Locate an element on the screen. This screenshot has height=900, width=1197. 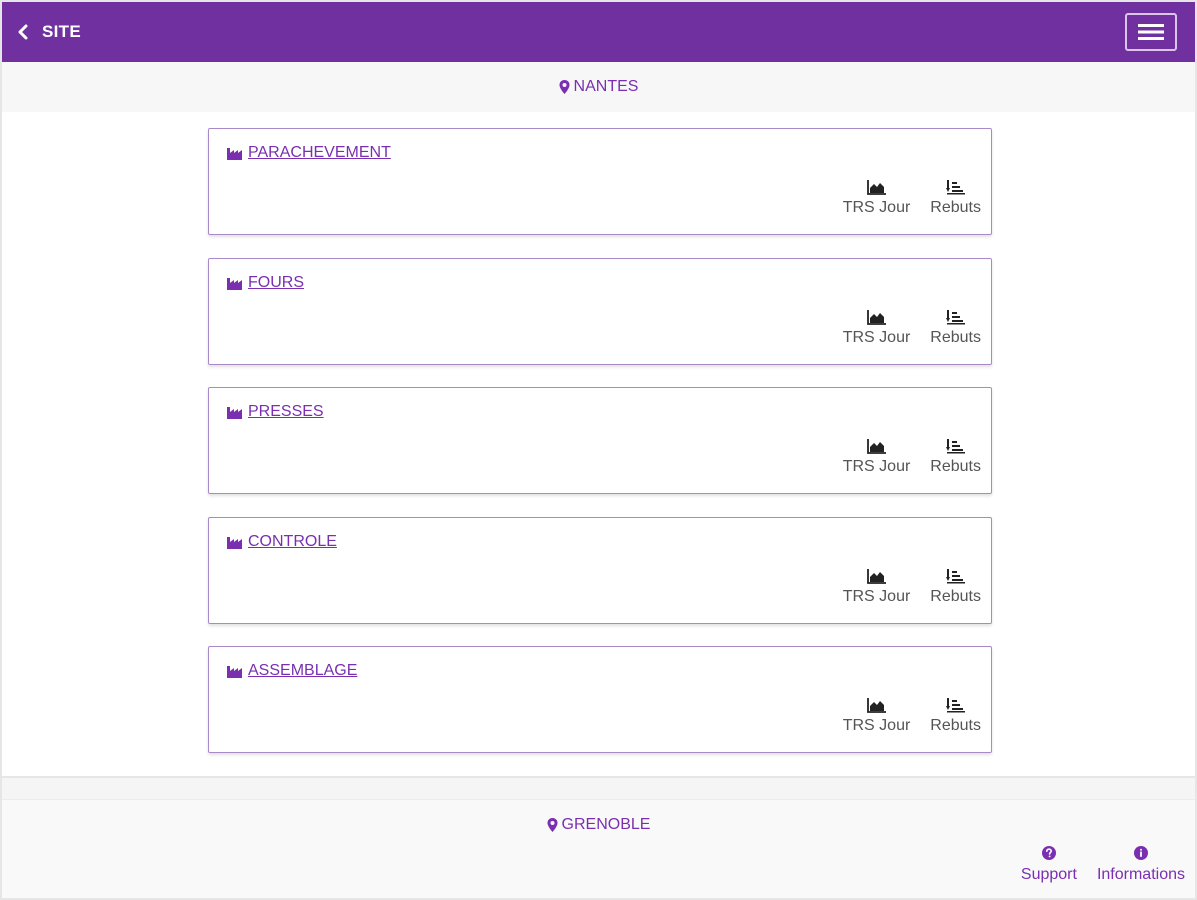
workshop-card: FOURS TRS Jour Rebuts is located at coordinates (600, 311).